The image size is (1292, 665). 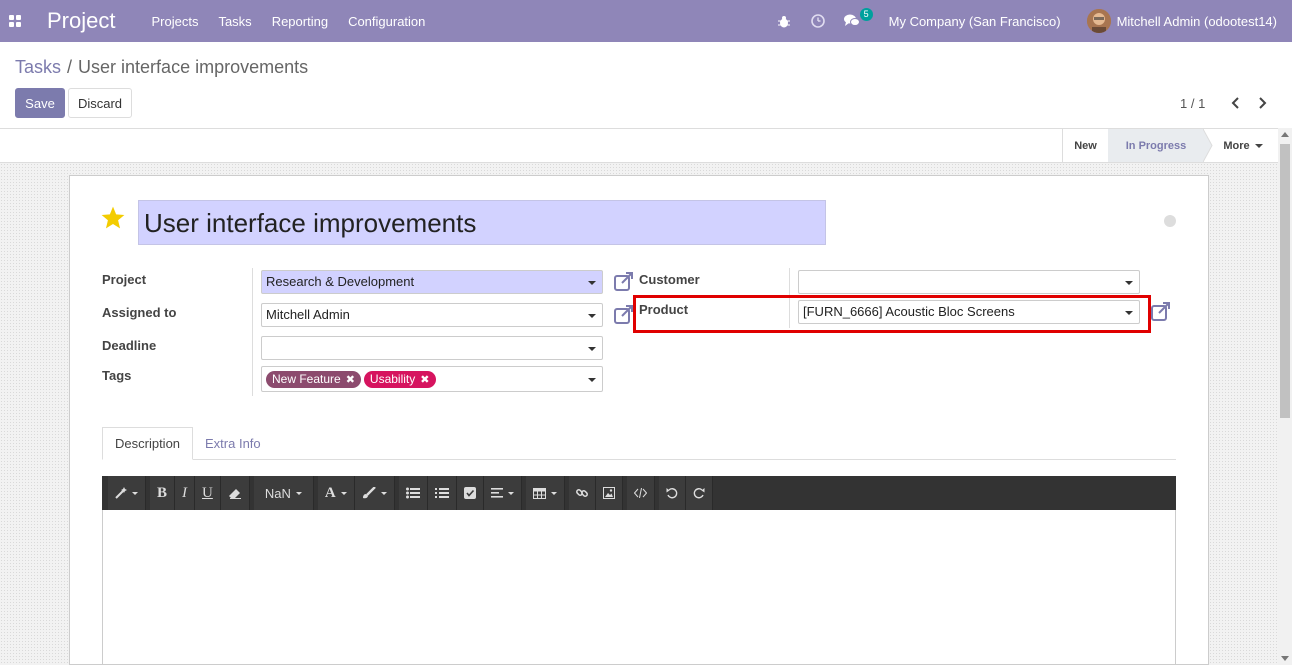 What do you see at coordinates (432, 282) in the screenshot?
I see `project-field: Research & Development` at bounding box center [432, 282].